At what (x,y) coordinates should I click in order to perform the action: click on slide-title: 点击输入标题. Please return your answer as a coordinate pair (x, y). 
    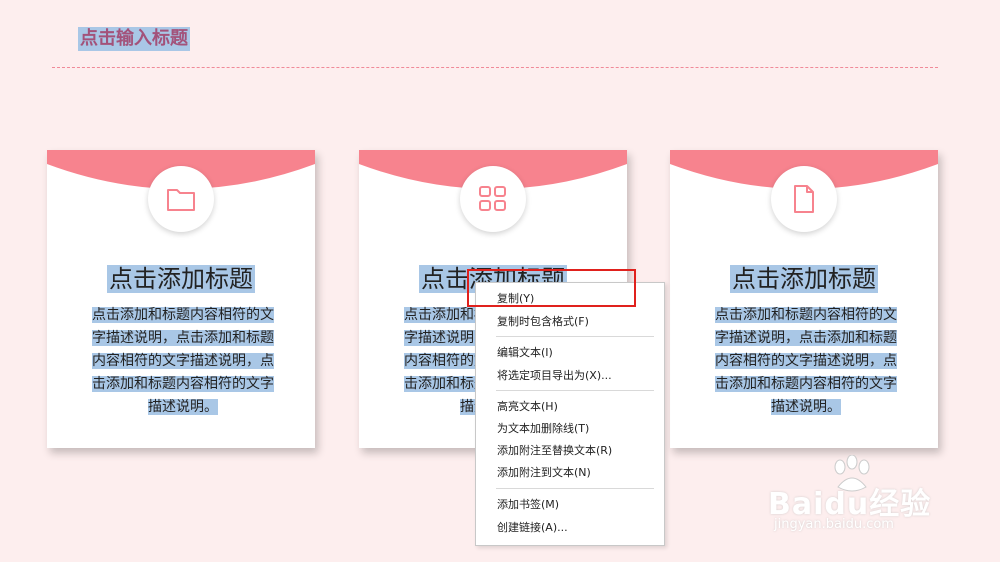
    Looking at the image, I should click on (134, 39).